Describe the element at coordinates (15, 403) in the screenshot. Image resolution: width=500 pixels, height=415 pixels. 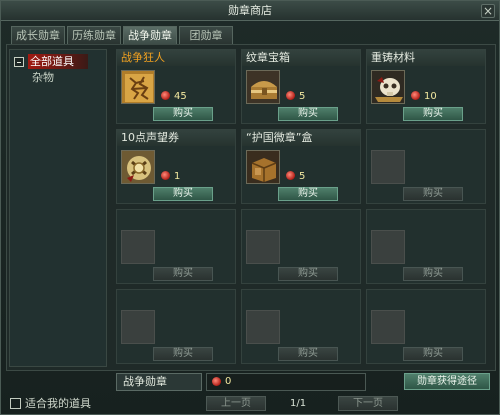
I see `suitable-items-checkbox` at that location.